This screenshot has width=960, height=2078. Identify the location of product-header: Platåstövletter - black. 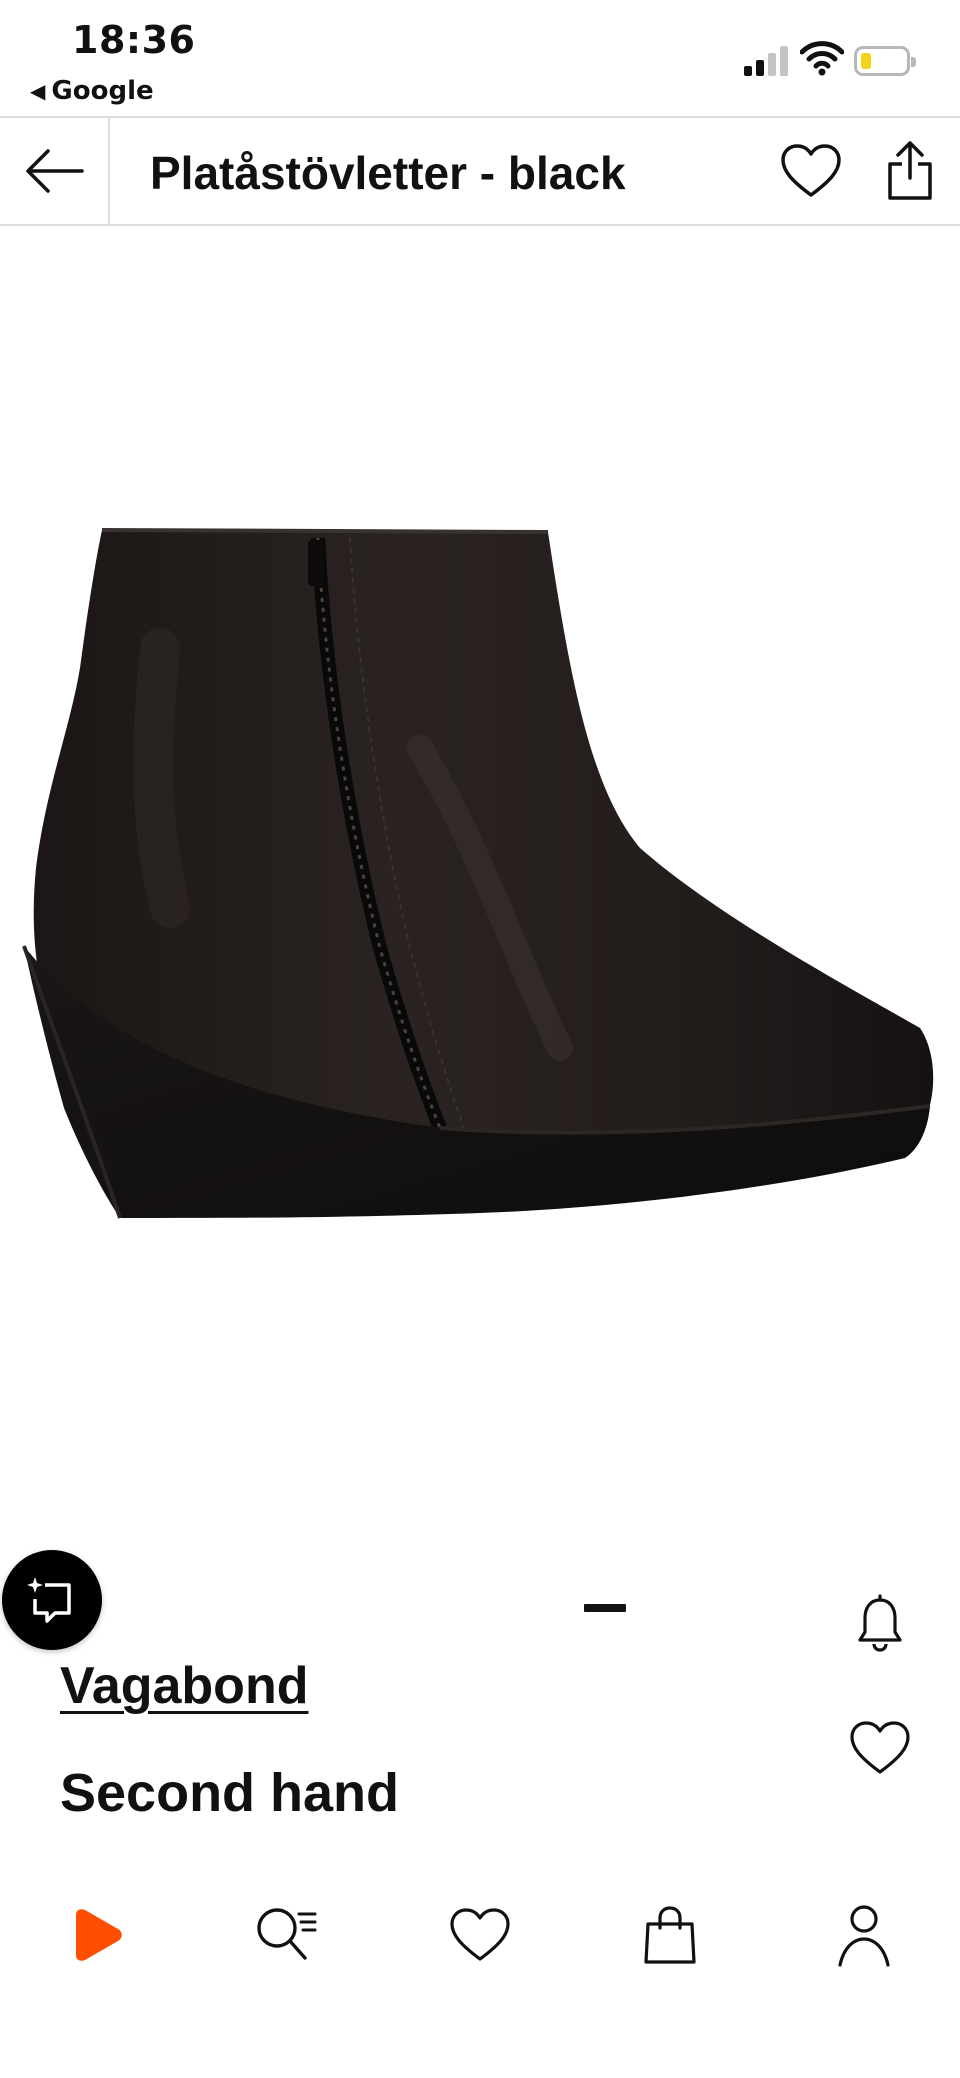
(480, 171).